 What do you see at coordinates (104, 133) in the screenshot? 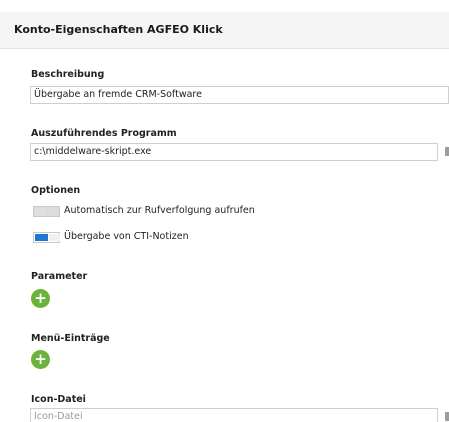
I see `programm-label: Auszuführendes Programm` at bounding box center [104, 133].